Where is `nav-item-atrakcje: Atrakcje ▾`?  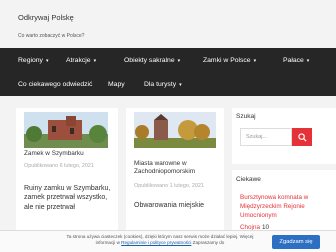
nav-item-atrakcje: Atrakcje ▾ is located at coordinates (81, 60).